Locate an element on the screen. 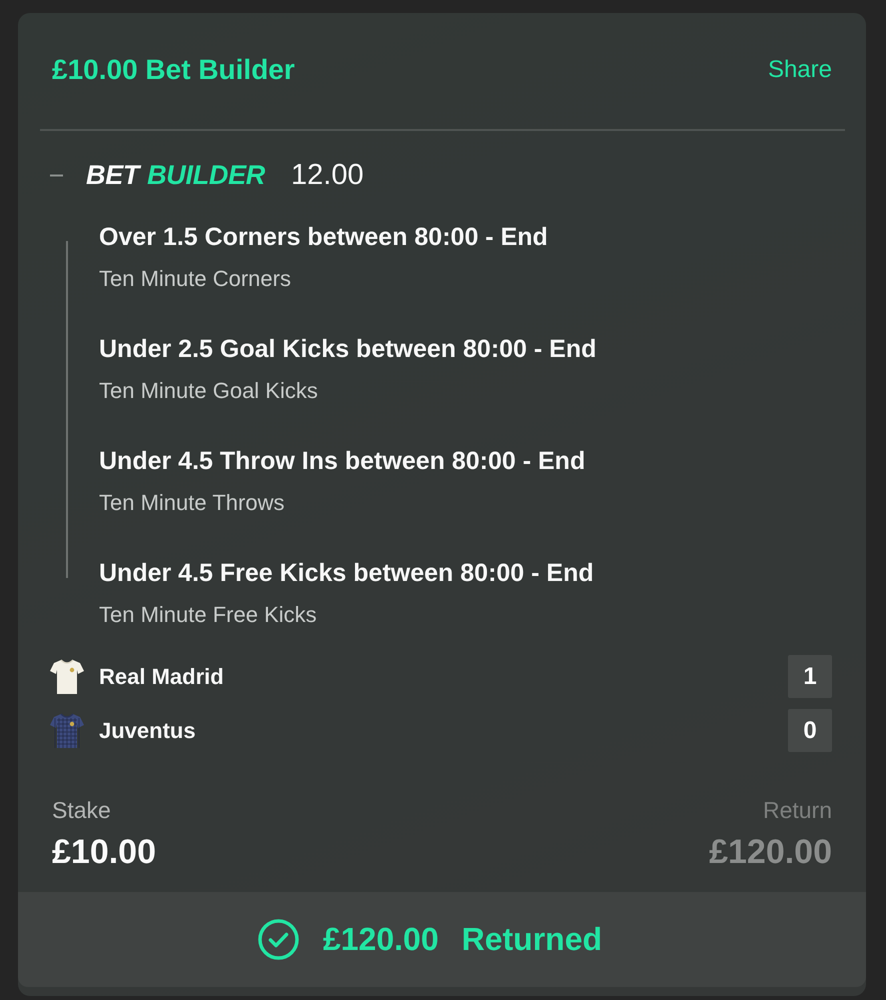  selection-title: Under 4.5 Throw Ins between 80:00 - End is located at coordinates (342, 461).